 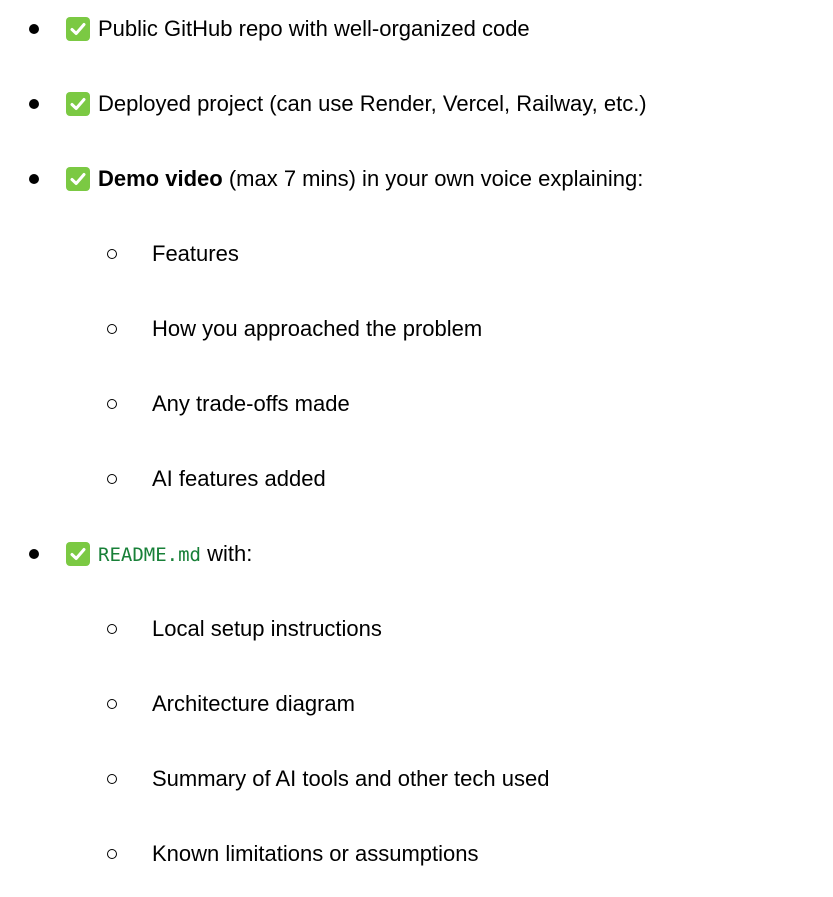 I want to click on sub-list-item-text: AI features added, so click(x=239, y=478).